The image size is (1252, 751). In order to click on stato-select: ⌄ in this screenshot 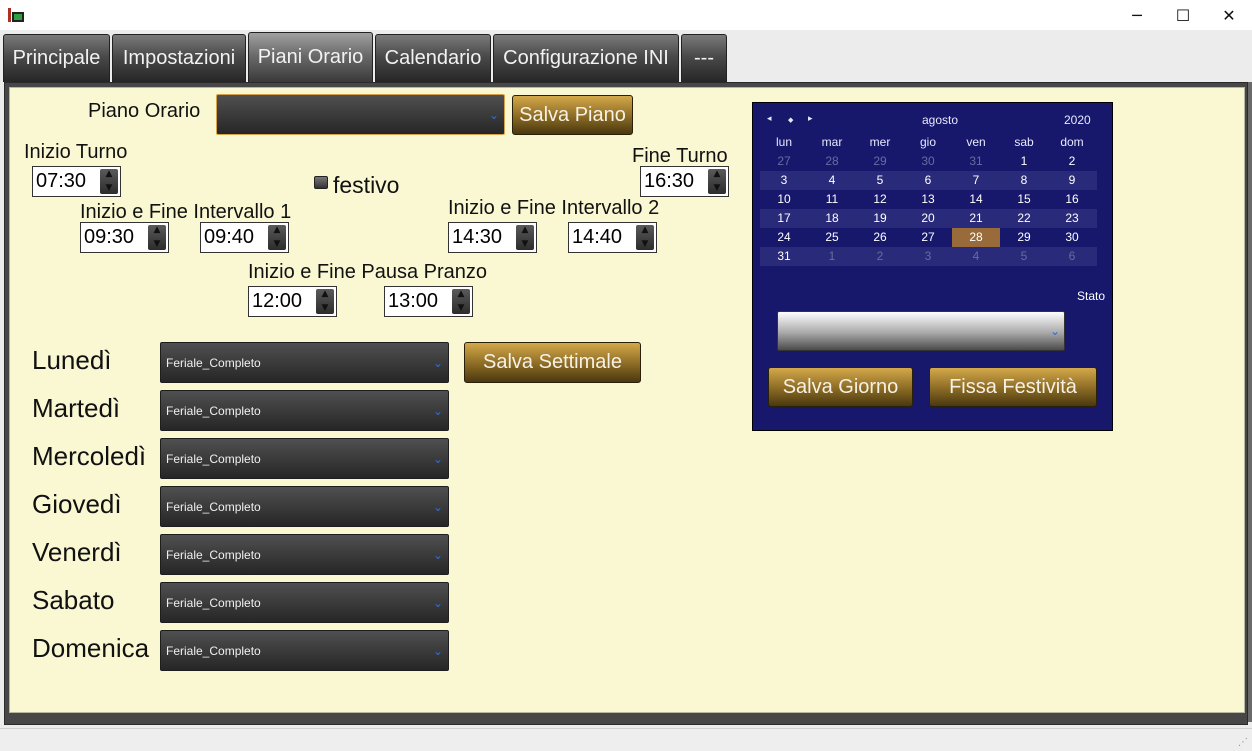, I will do `click(921, 331)`.